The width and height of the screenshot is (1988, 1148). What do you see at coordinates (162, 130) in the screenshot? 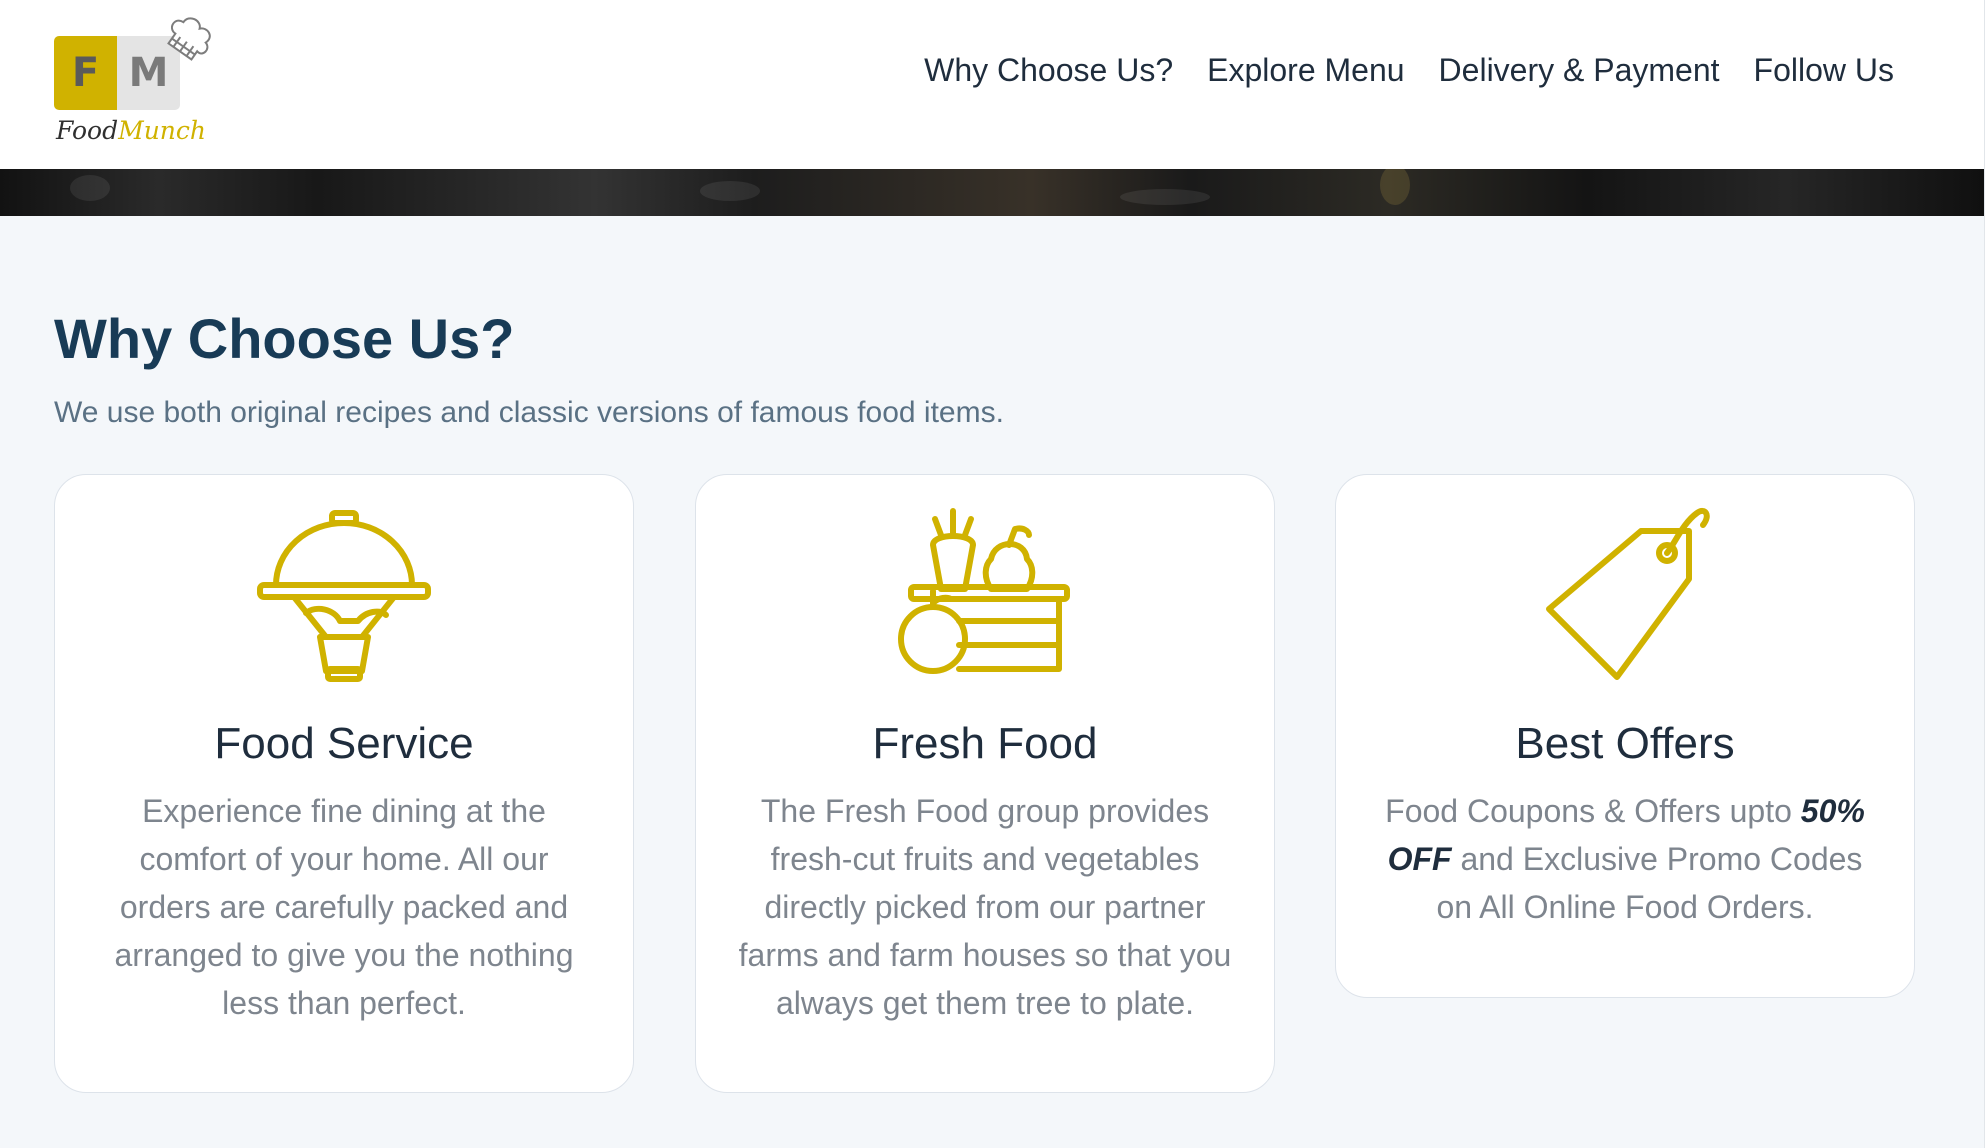
I see `brand-name-munch: Munch` at bounding box center [162, 130].